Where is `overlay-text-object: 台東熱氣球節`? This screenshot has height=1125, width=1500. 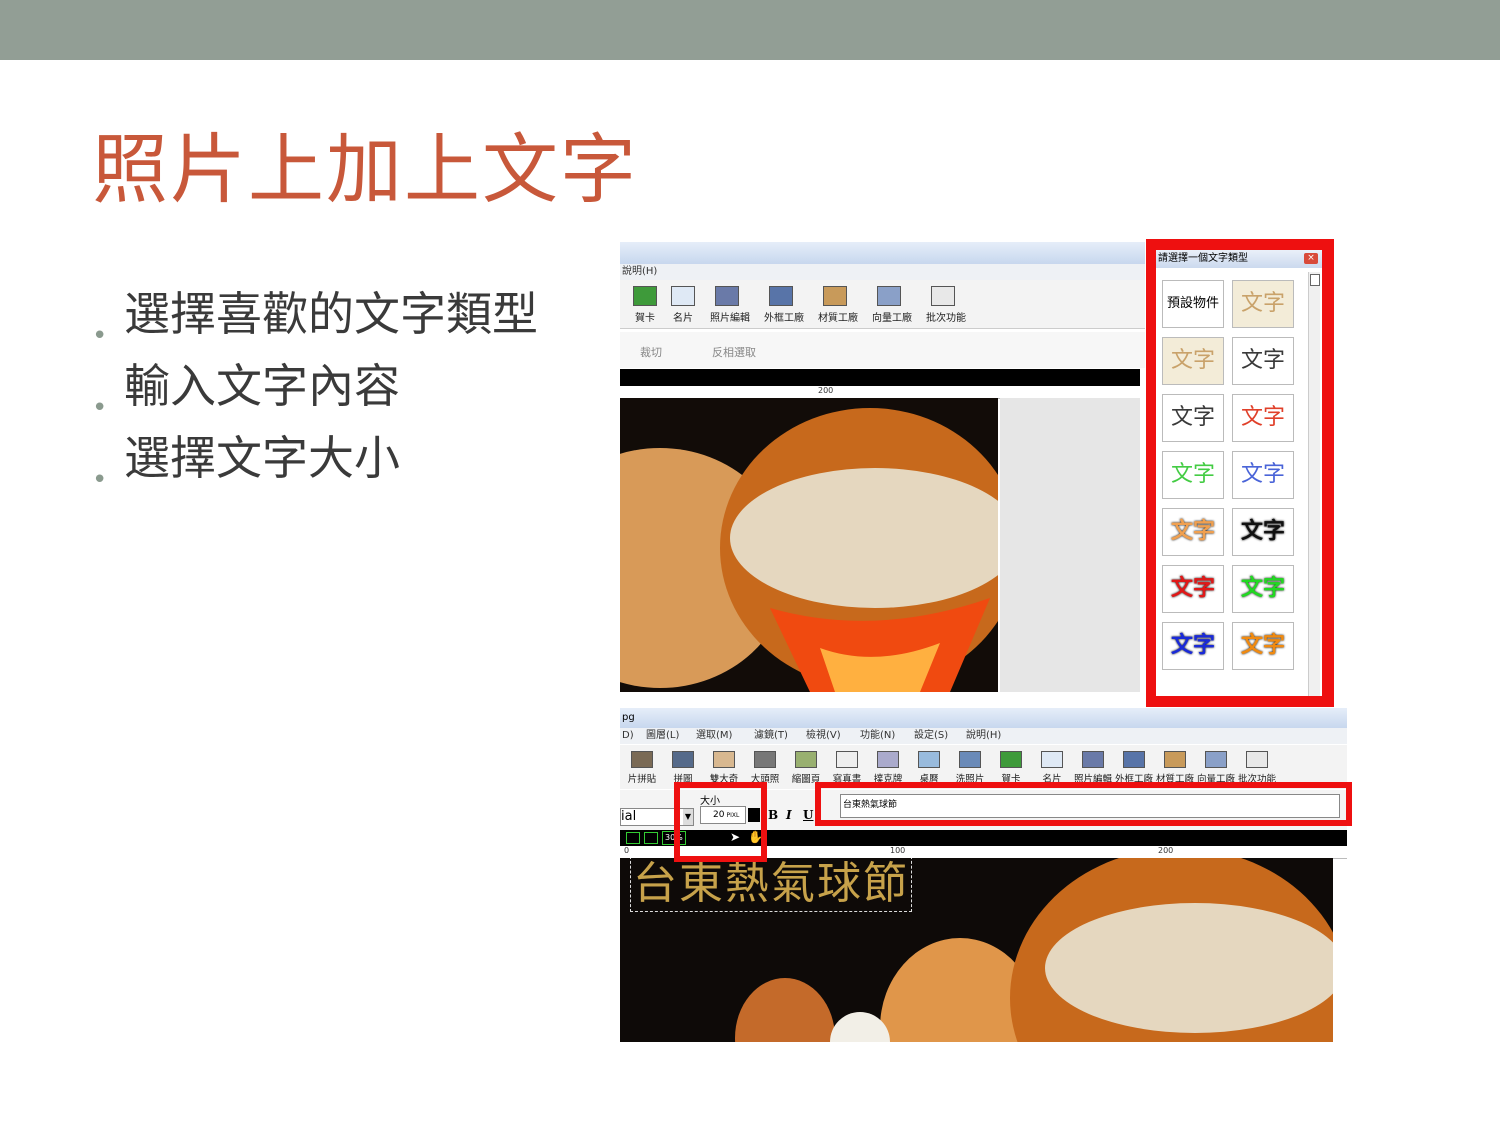
overlay-text-object: 台東熱氣球節 is located at coordinates (771, 885).